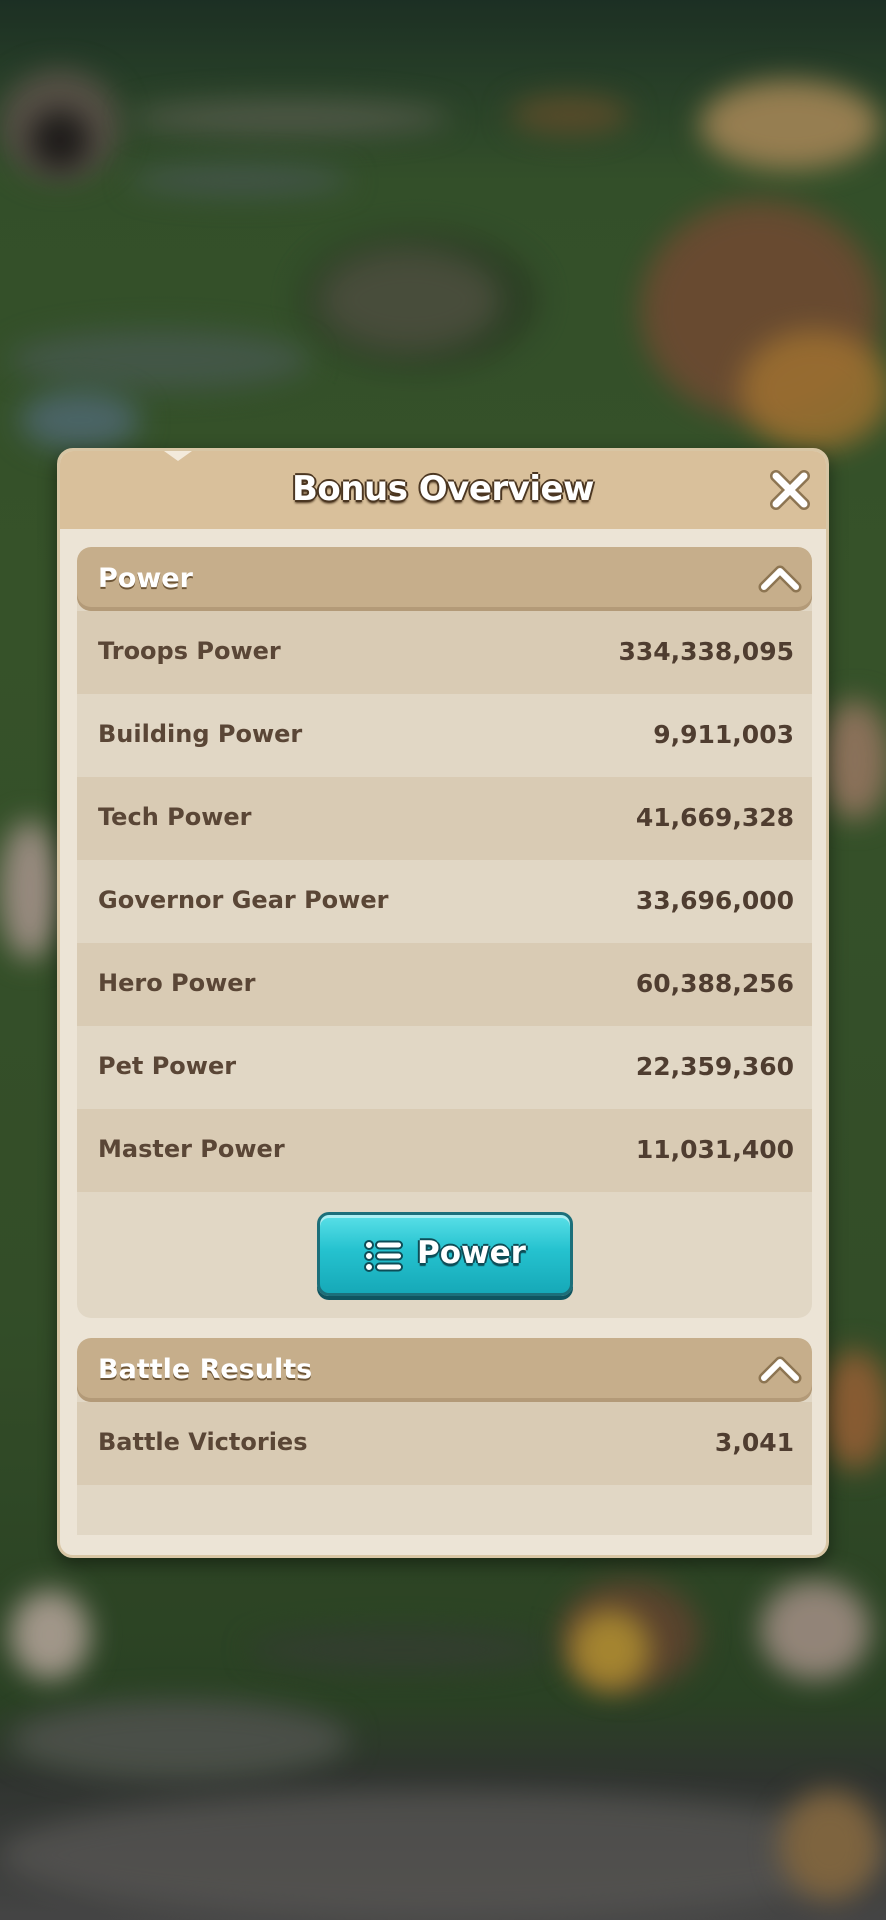  Describe the element at coordinates (175, 817) in the screenshot. I see `stat-label: Tech Power` at that location.